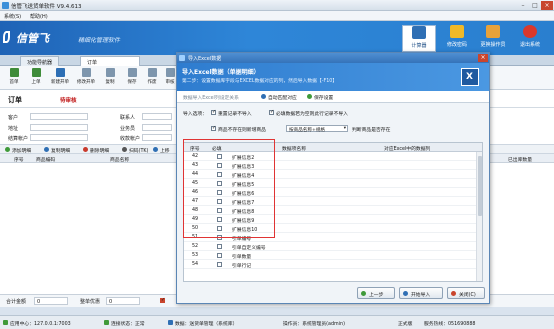  I want to click on auto-match-button: 自动匹配对应, so click(282, 97).